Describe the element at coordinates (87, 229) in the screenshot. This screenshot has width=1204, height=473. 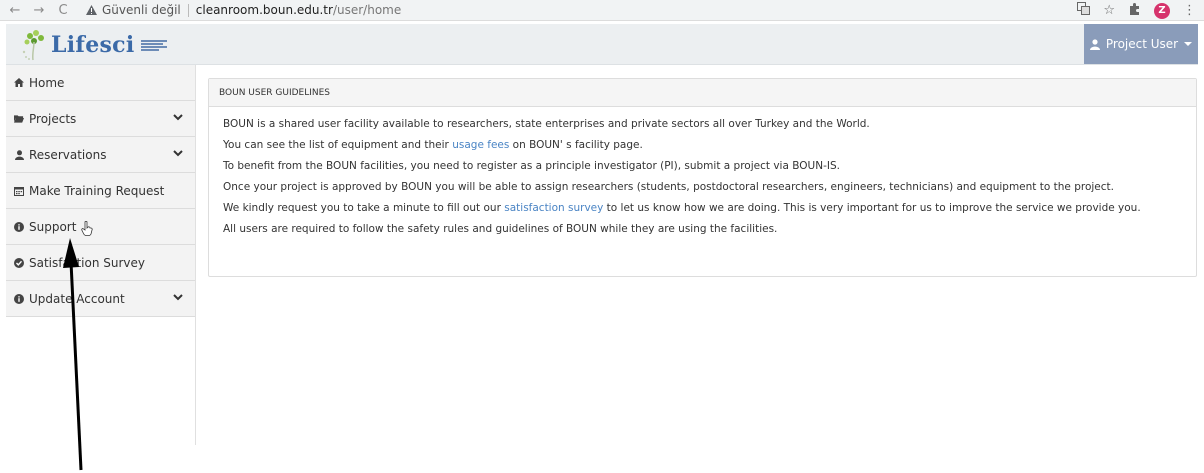
I see `hand-cursor-icon` at that location.